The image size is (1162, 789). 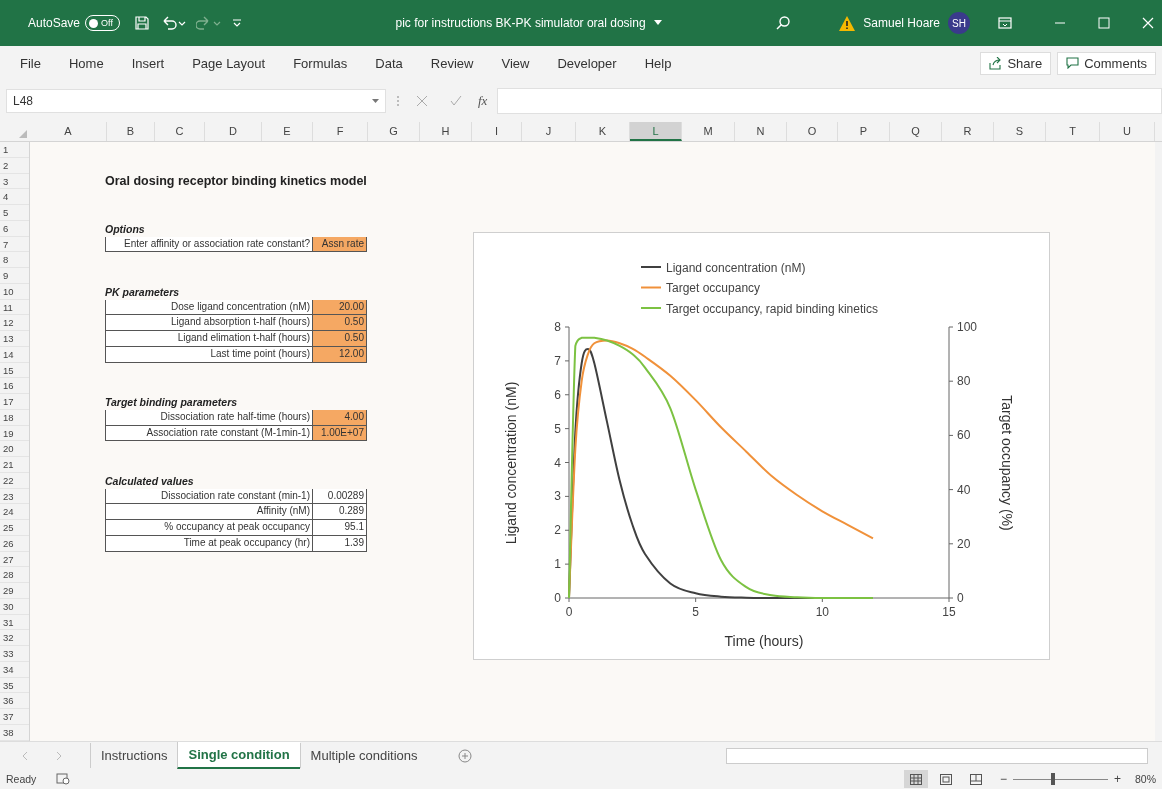 What do you see at coordinates (340, 244) in the screenshot?
I see `value-cell: Assn rate` at bounding box center [340, 244].